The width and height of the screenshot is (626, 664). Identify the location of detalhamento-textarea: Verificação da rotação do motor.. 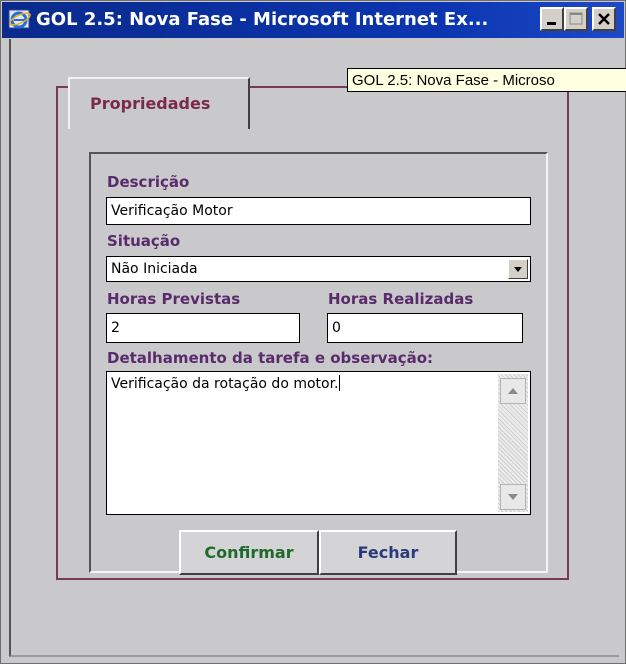
(318, 443).